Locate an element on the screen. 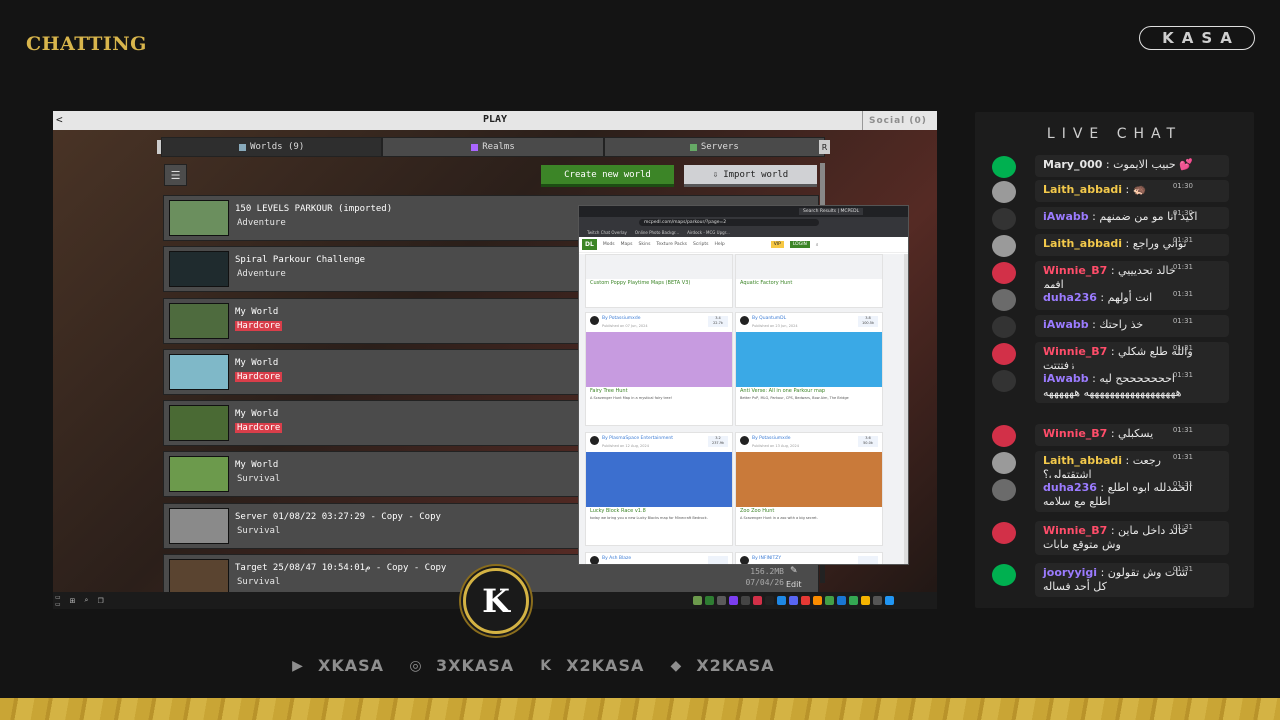 This screenshot has width=1280, height=720. tab-right-arrow-icon: R is located at coordinates (824, 147).